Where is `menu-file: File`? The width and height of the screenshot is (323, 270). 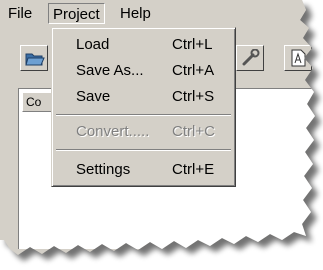 menu-file: File is located at coordinates (20, 13).